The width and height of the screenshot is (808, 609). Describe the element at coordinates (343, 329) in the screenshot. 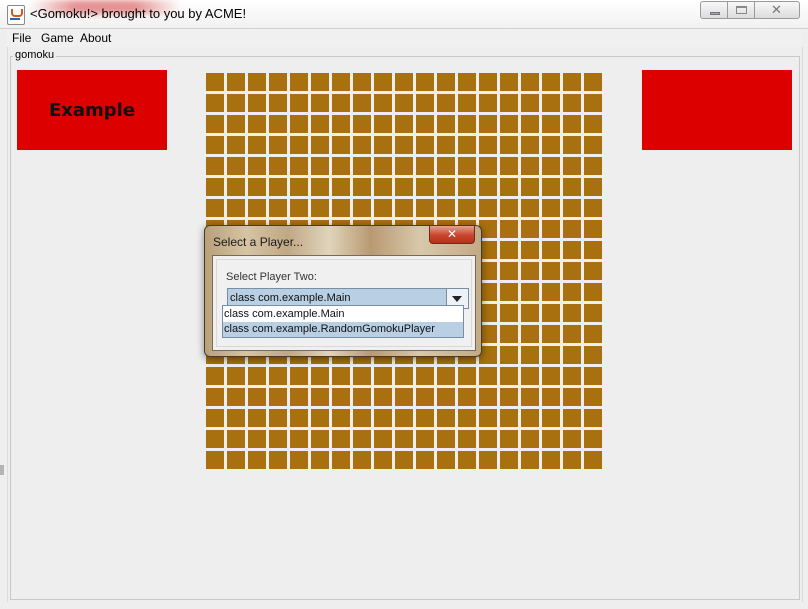

I see `dropdown-option-highlighted: class com.example.RandomGomokuPlayer` at that location.